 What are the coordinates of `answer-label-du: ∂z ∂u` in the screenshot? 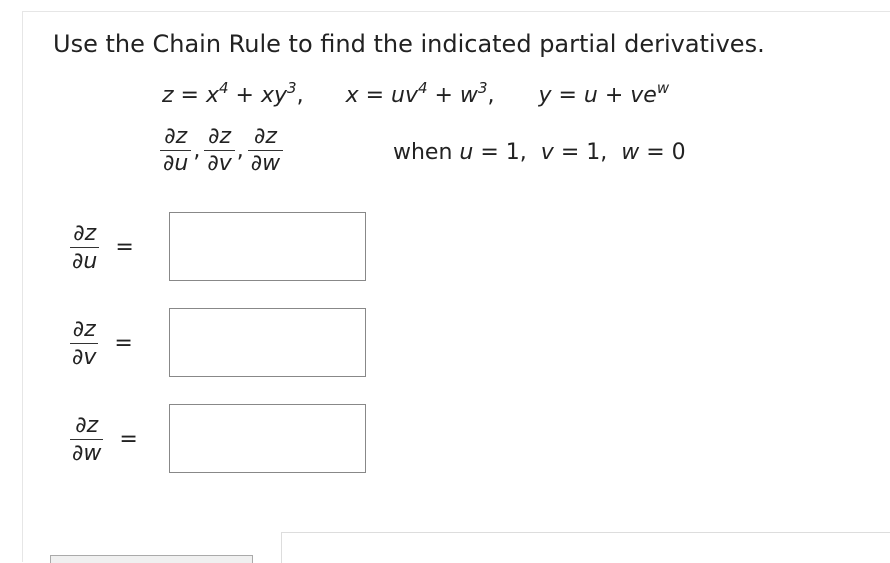 It's located at (85, 247).